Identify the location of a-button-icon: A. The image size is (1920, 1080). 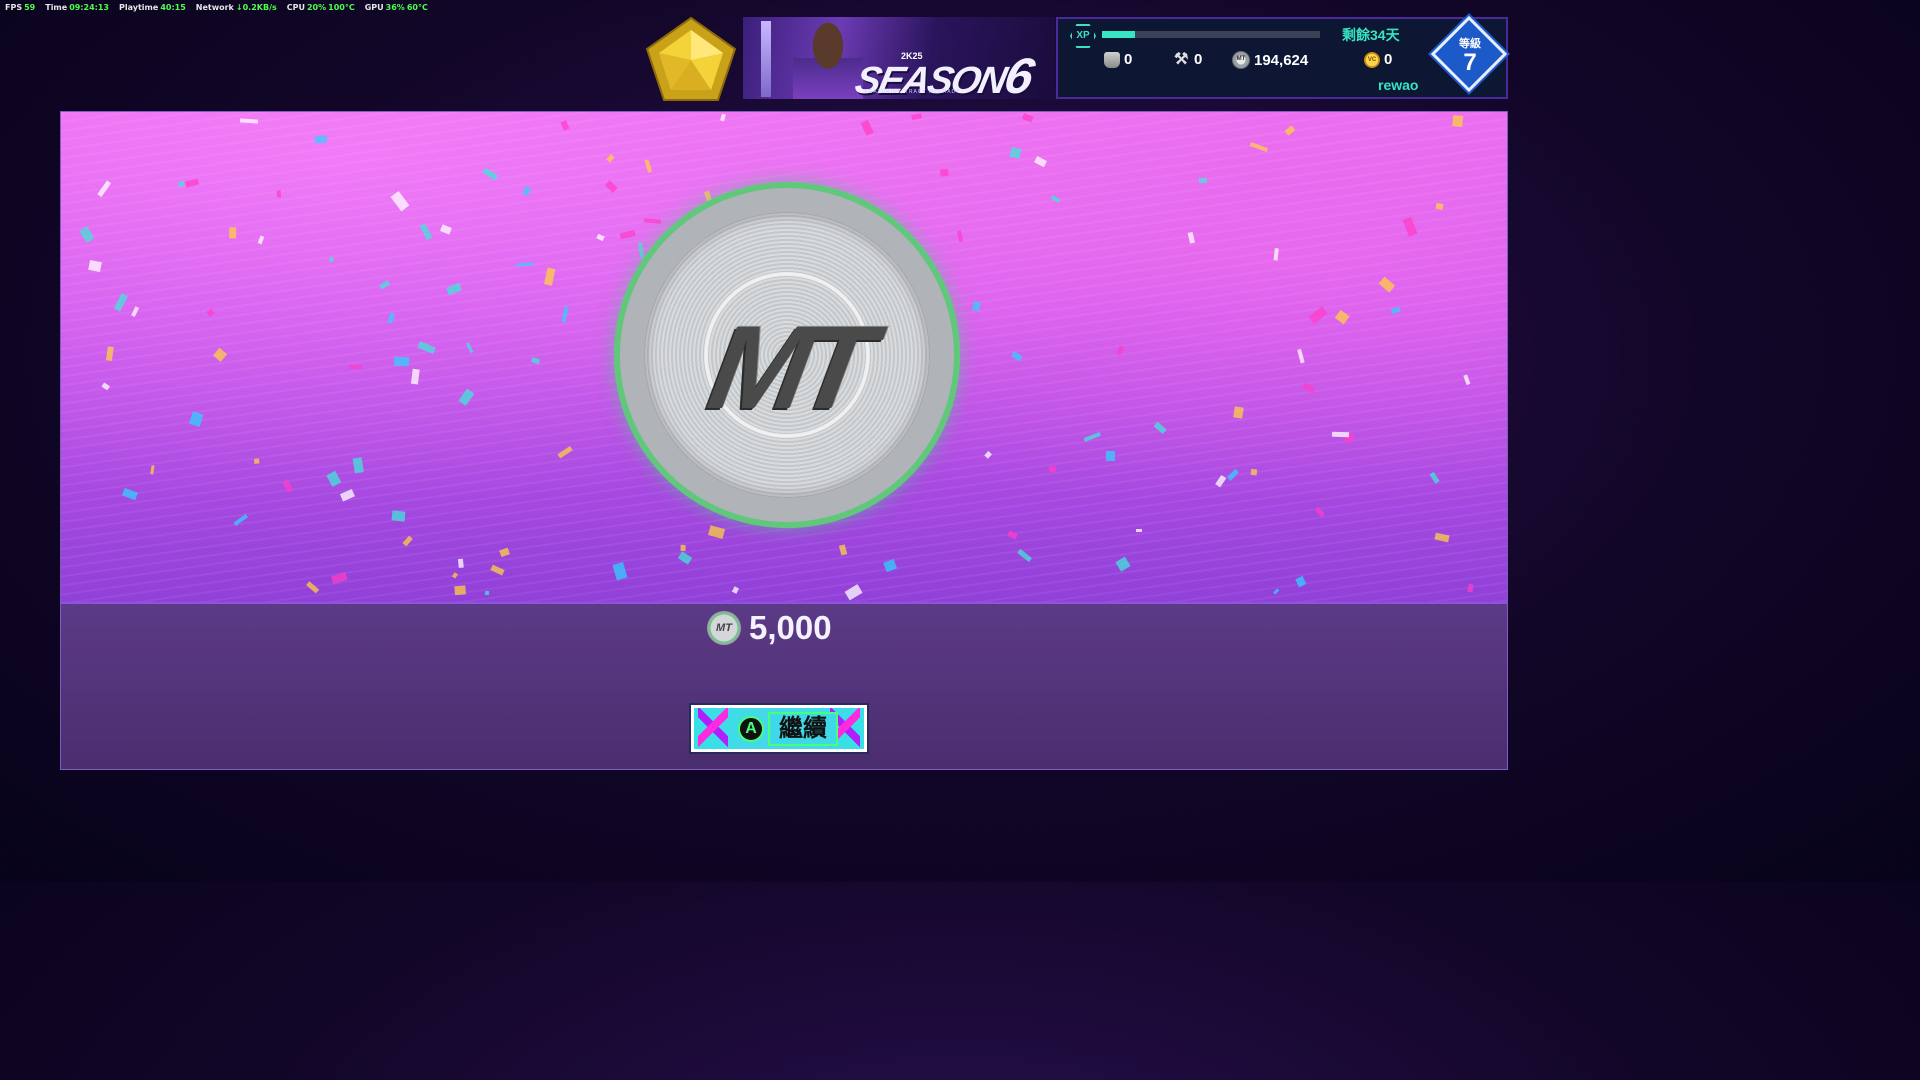
(751, 729).